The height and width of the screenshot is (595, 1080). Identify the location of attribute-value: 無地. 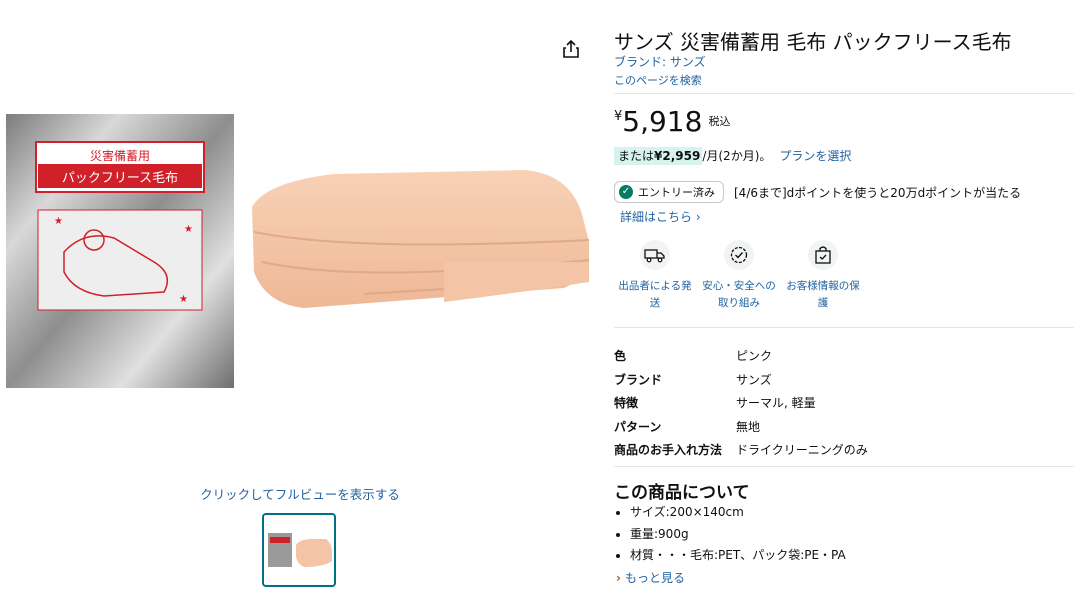
(748, 426).